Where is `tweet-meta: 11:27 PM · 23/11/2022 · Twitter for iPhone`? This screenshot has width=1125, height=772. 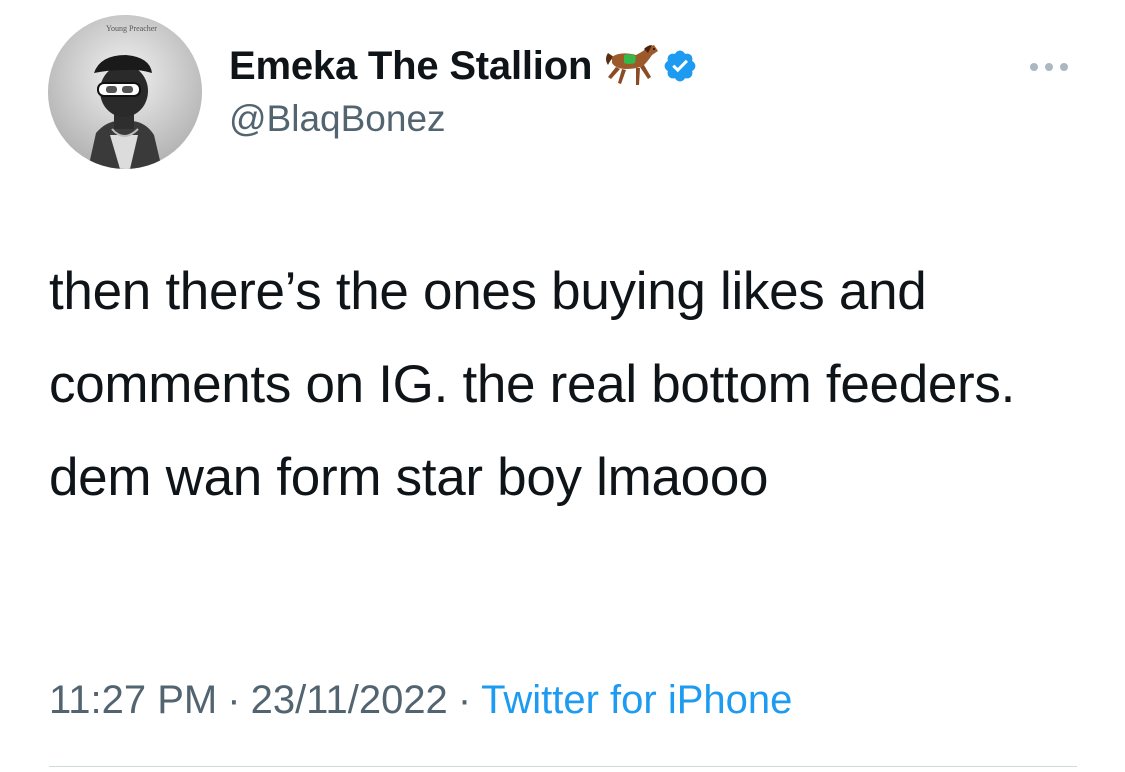 tweet-meta: 11:27 PM · 23/11/2022 · Twitter for iPhone is located at coordinates (420, 700).